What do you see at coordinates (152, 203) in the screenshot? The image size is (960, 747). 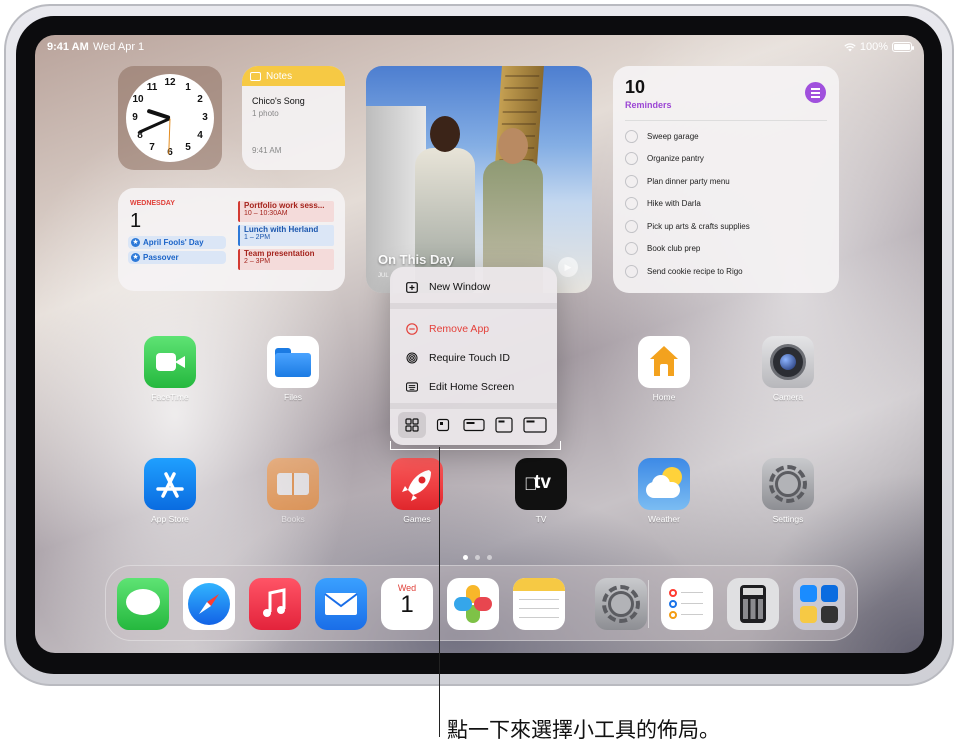 I see `calendar-weekday: WEDNESDAY` at bounding box center [152, 203].